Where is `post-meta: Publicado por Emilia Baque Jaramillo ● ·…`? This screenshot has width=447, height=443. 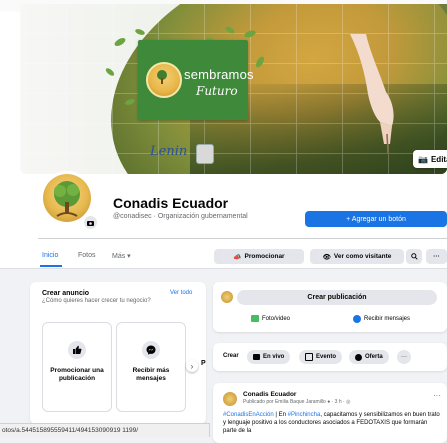 post-meta: Publicado por Emilia Baque Jaramillo ● ·… is located at coordinates (297, 402).